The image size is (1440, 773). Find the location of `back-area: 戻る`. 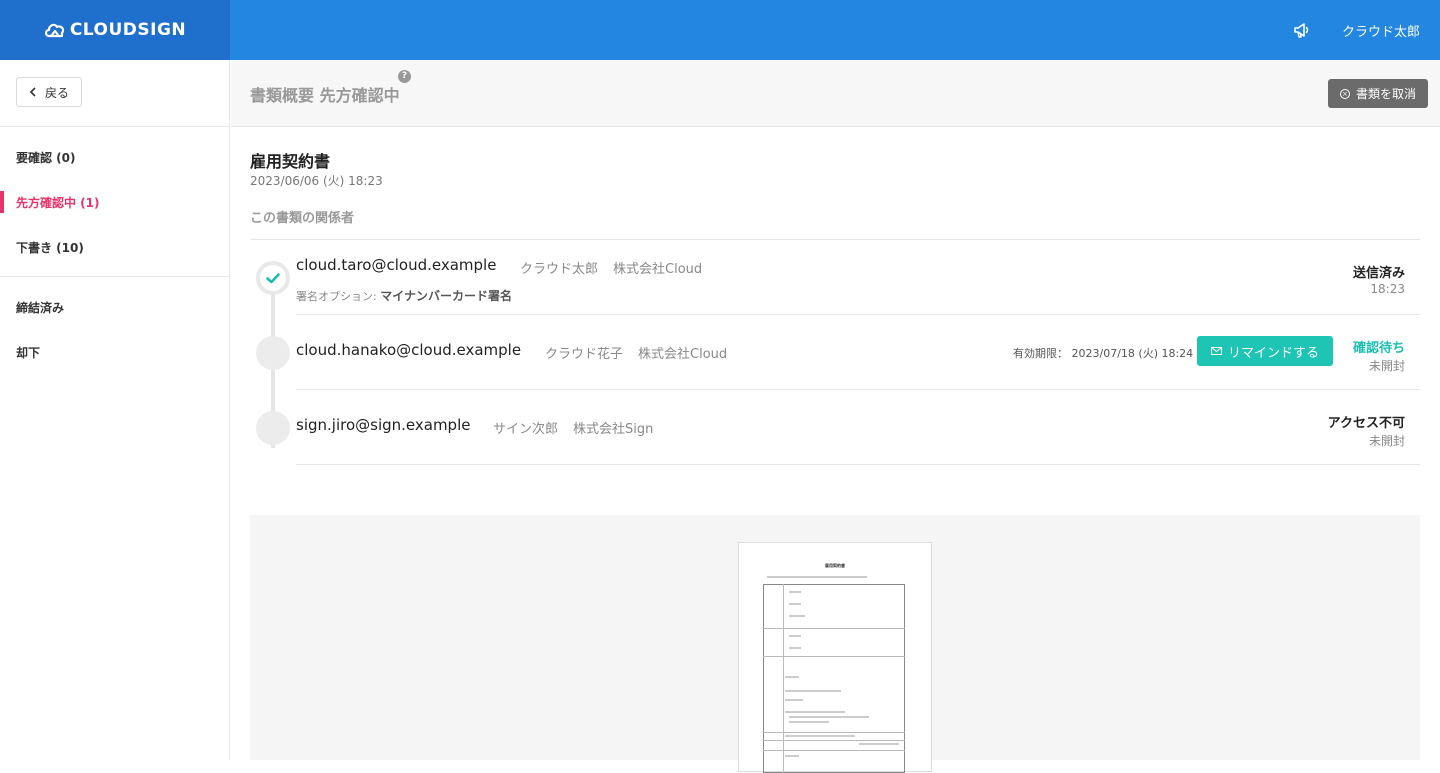

back-area: 戻る is located at coordinates (114, 93).